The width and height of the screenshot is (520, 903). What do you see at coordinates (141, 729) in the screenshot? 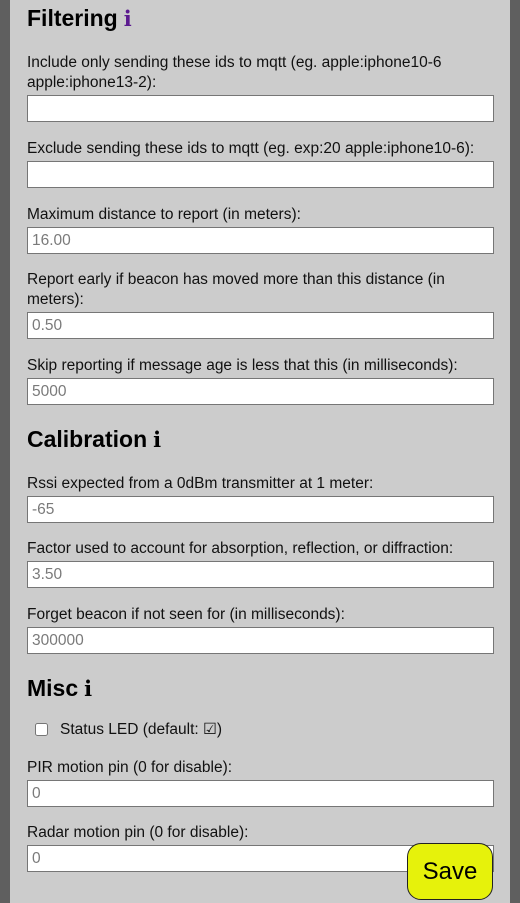
I see `status-led-label: Status LED (default: ☑)` at bounding box center [141, 729].